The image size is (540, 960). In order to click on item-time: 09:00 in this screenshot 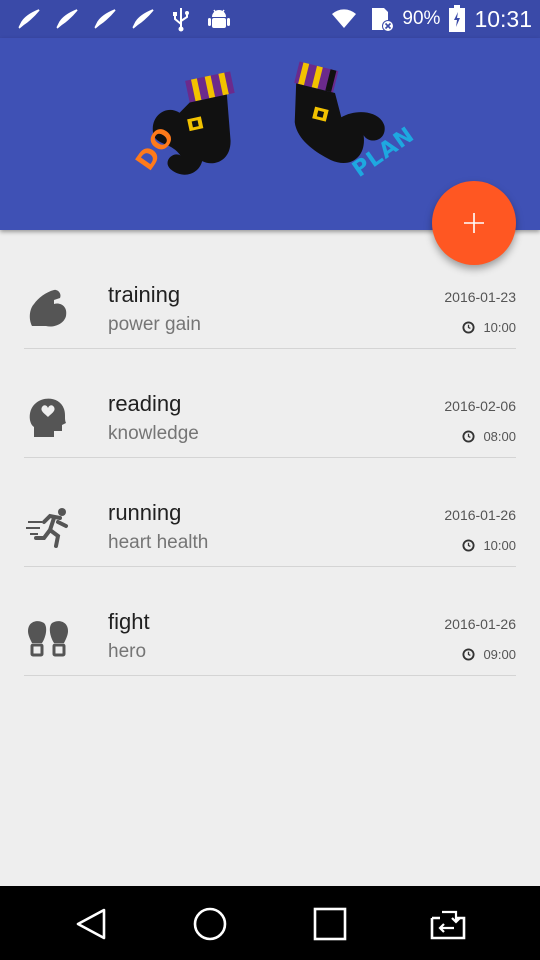, I will do `click(489, 654)`.